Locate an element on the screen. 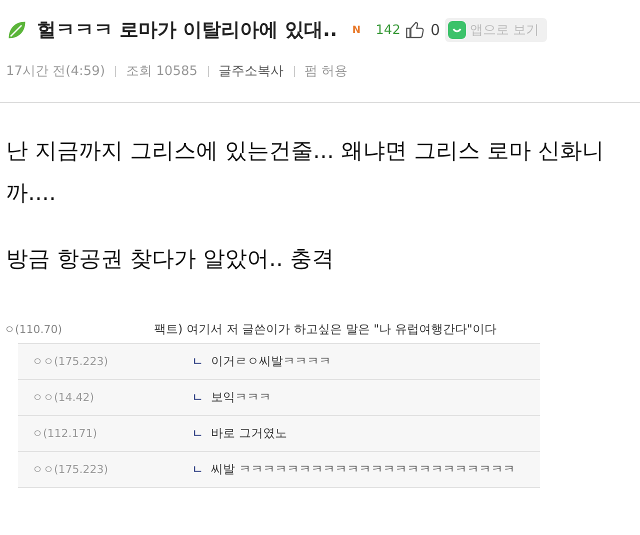 This screenshot has width=640, height=535. smile-icon is located at coordinates (457, 30).